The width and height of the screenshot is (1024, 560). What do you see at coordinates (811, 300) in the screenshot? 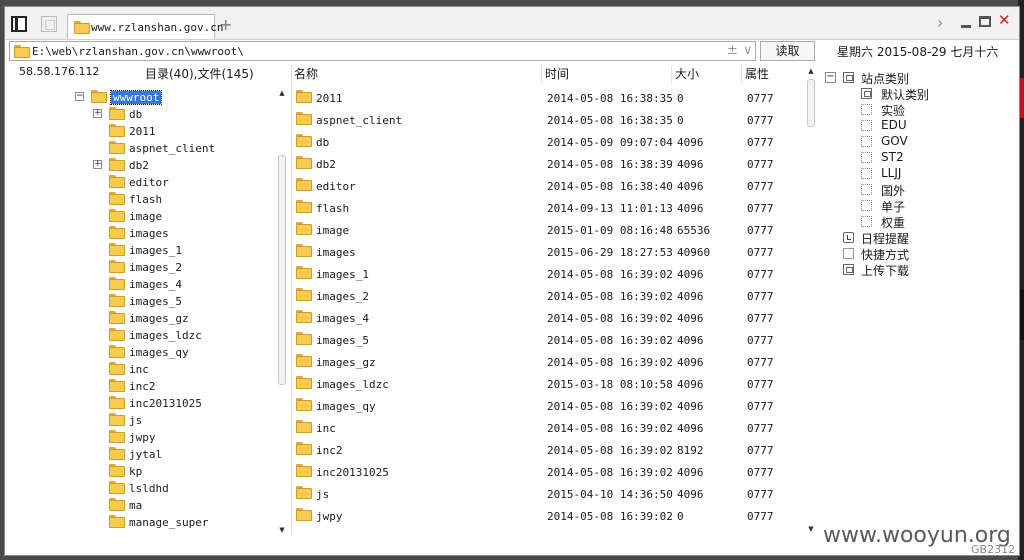
I see `list-scrollbar: ▲ ▼` at bounding box center [811, 300].